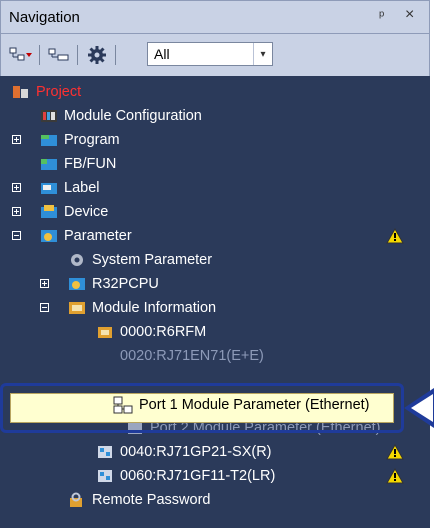  Describe the element at coordinates (154, 308) in the screenshot. I see `tree-label: Module Information` at that location.